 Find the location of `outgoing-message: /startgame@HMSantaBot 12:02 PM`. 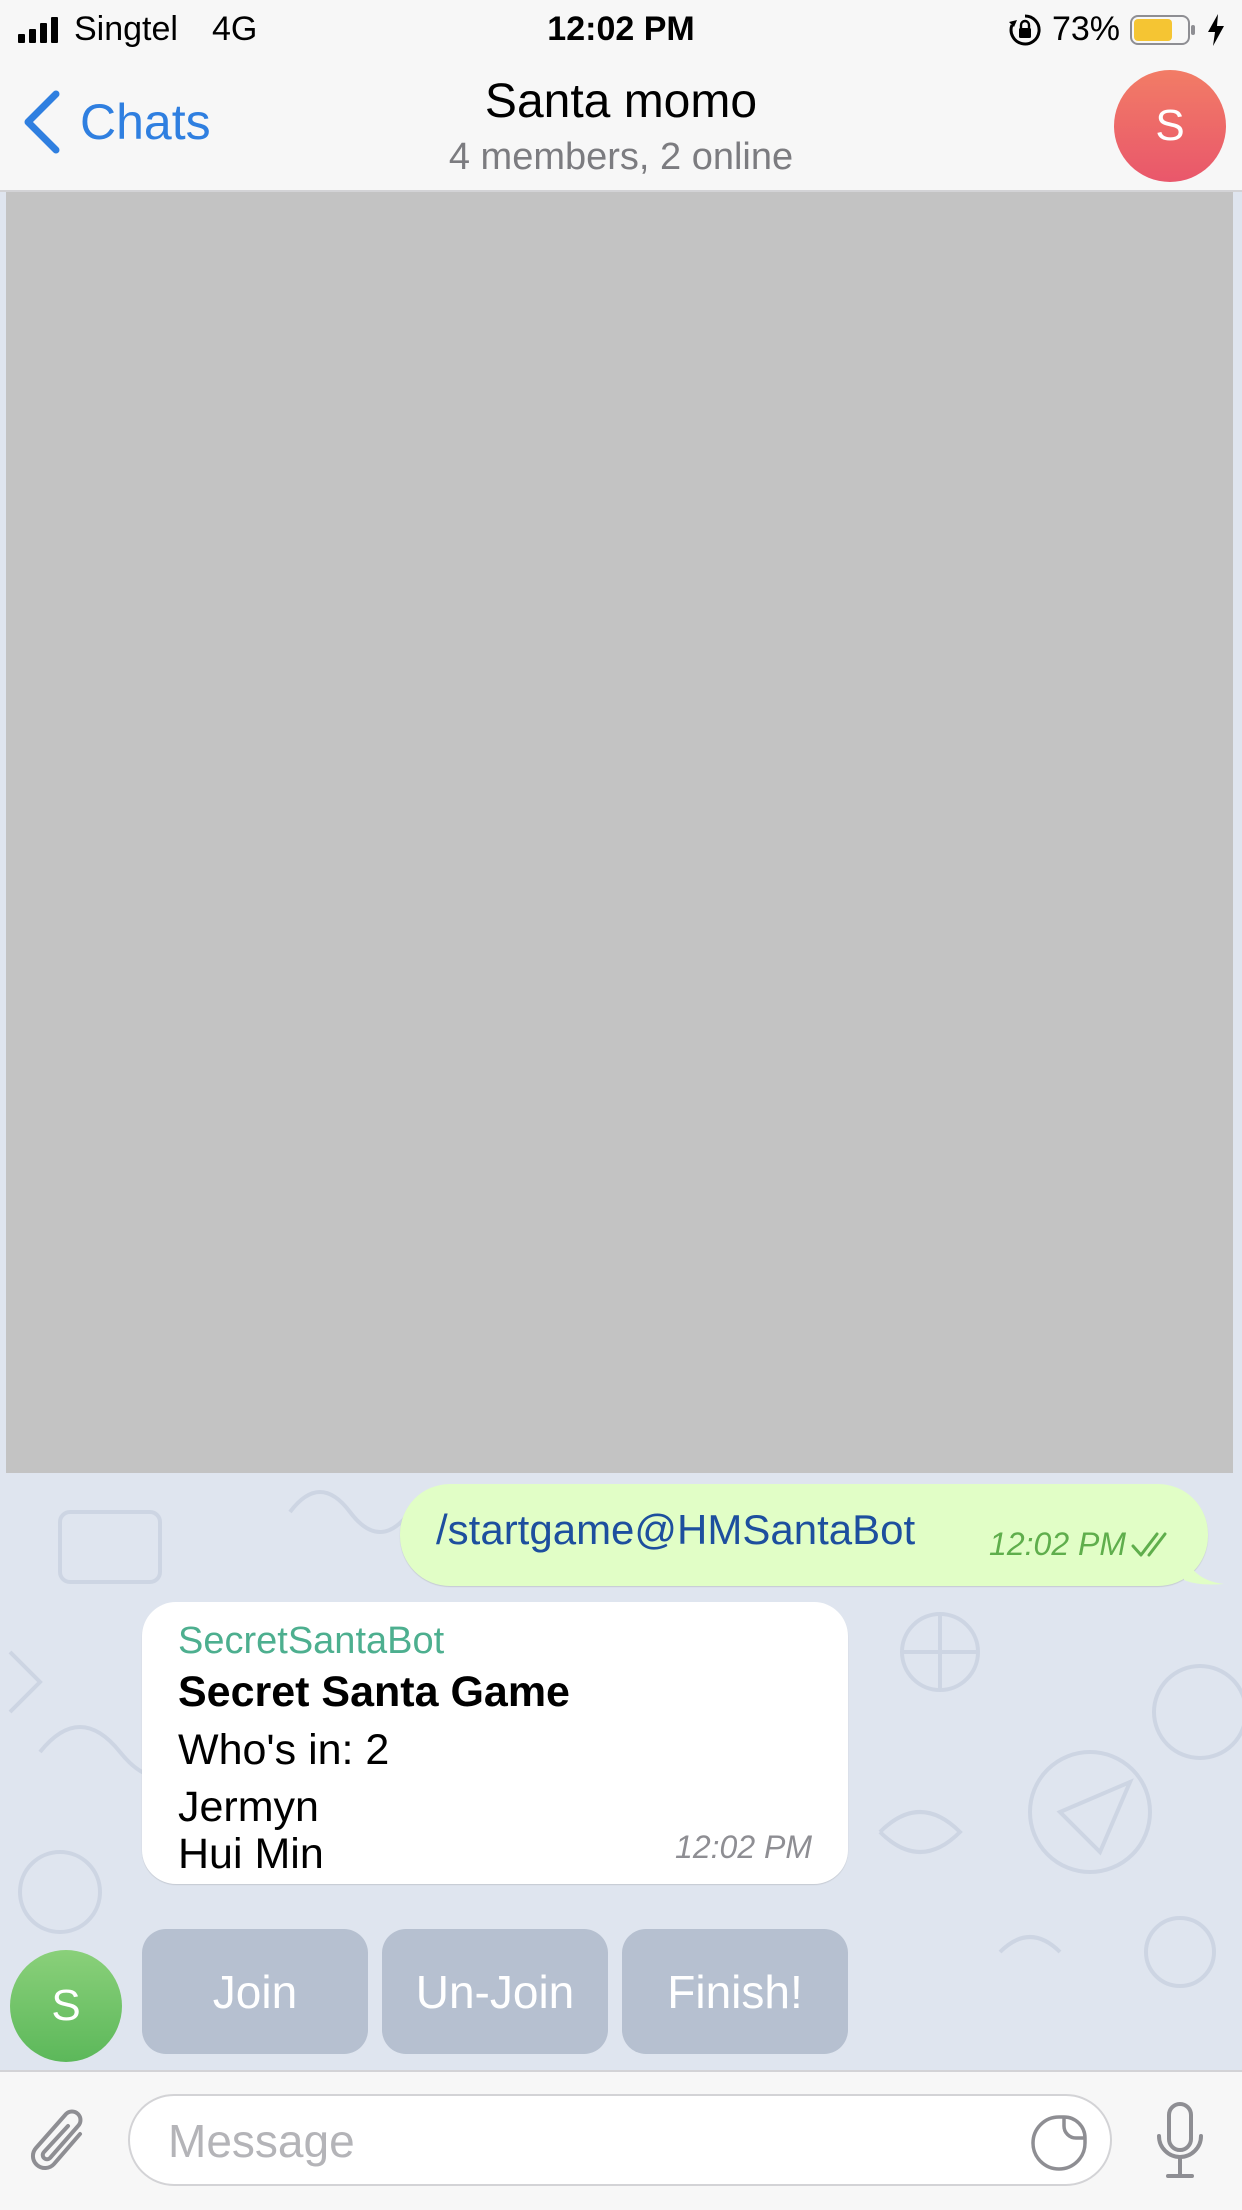

outgoing-message: /startgame@HMSantaBot 12:02 PM is located at coordinates (812, 1535).